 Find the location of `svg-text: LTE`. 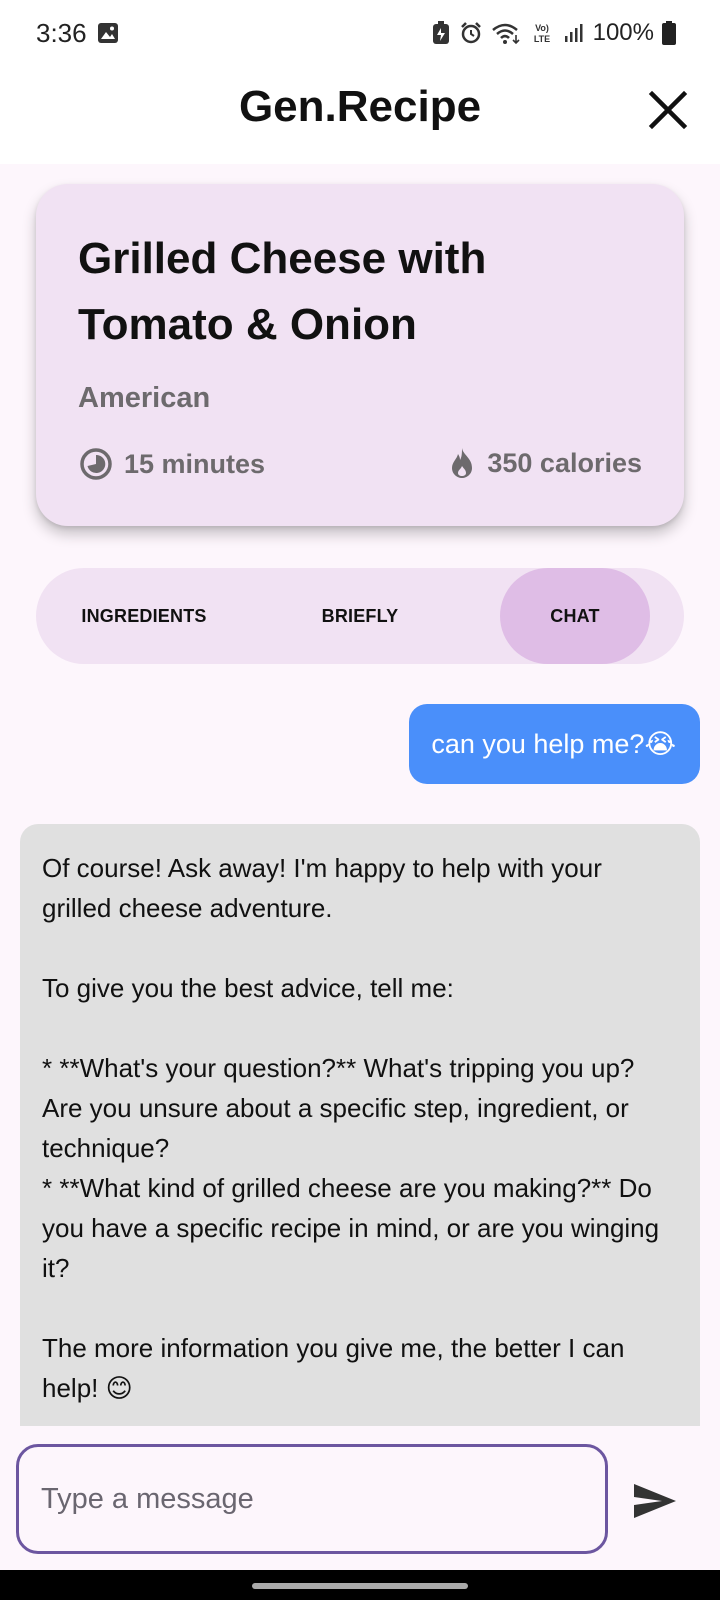

svg-text: LTE is located at coordinates (541, 39).